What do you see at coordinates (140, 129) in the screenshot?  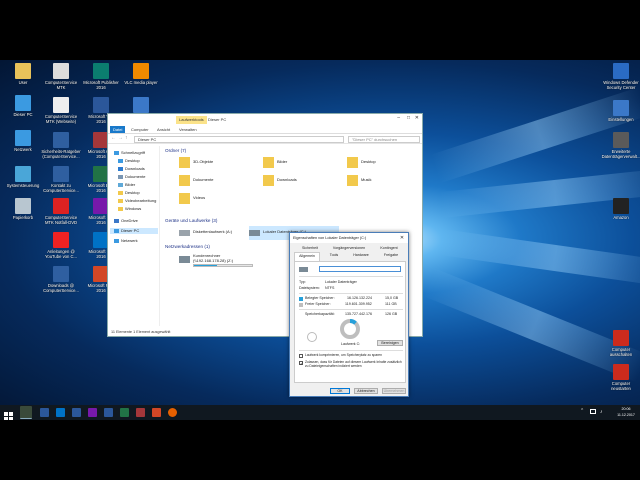 I see `tab-computer: Computer` at bounding box center [140, 129].